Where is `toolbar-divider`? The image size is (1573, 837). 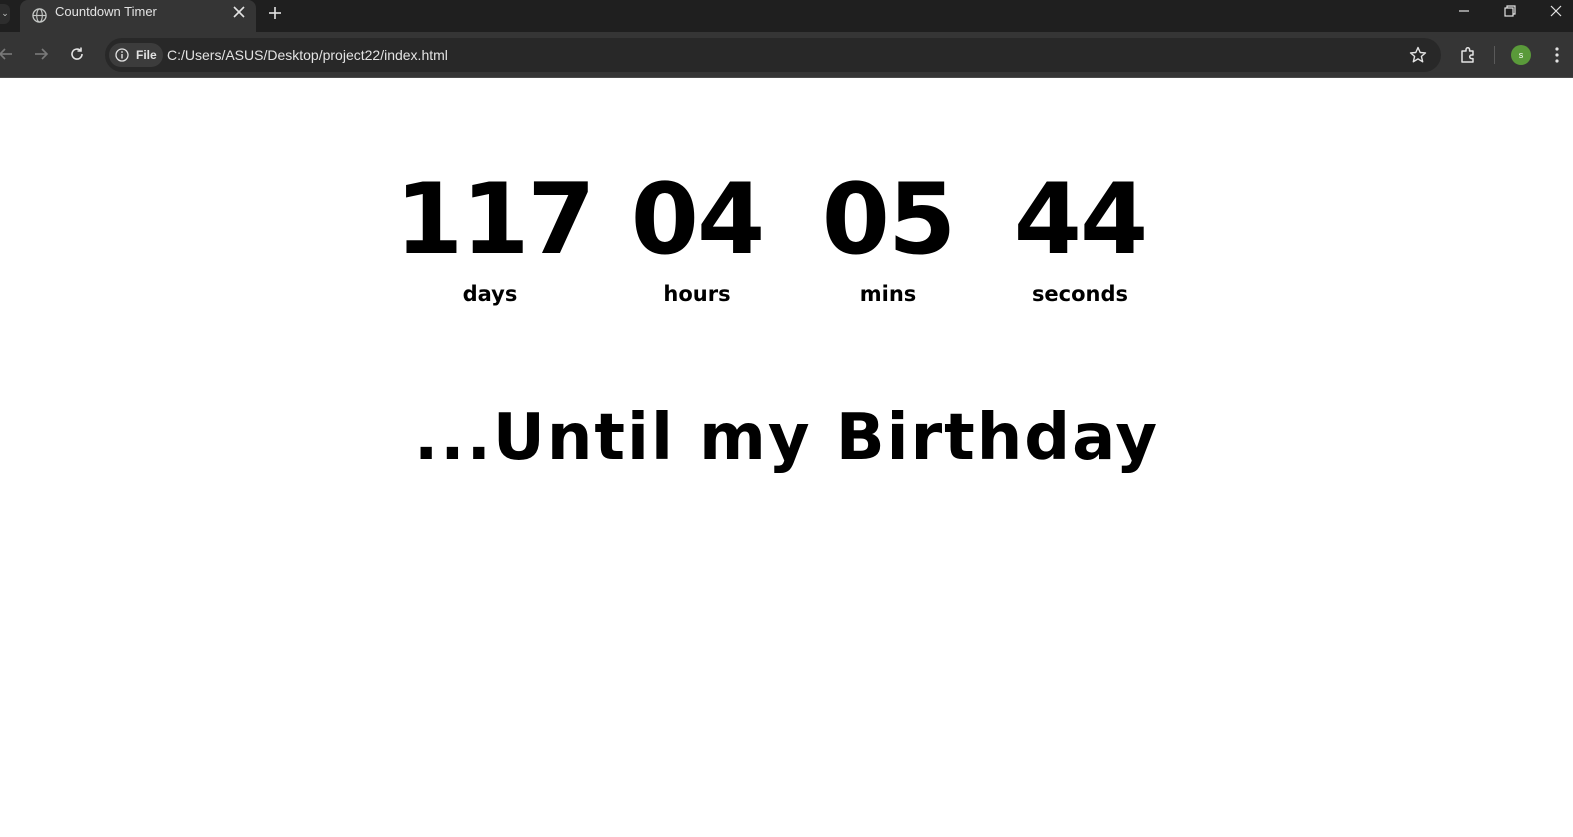 toolbar-divider is located at coordinates (1494, 55).